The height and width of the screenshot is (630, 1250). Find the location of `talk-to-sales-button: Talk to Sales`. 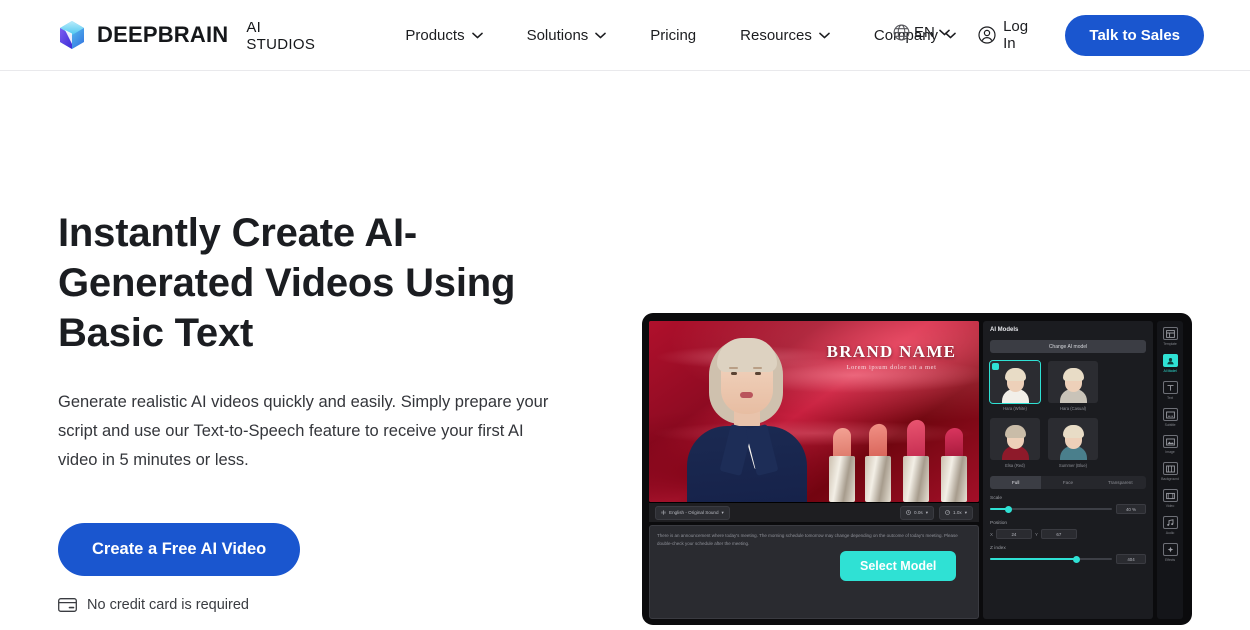

talk-to-sales-button: Talk to Sales is located at coordinates (1134, 35).